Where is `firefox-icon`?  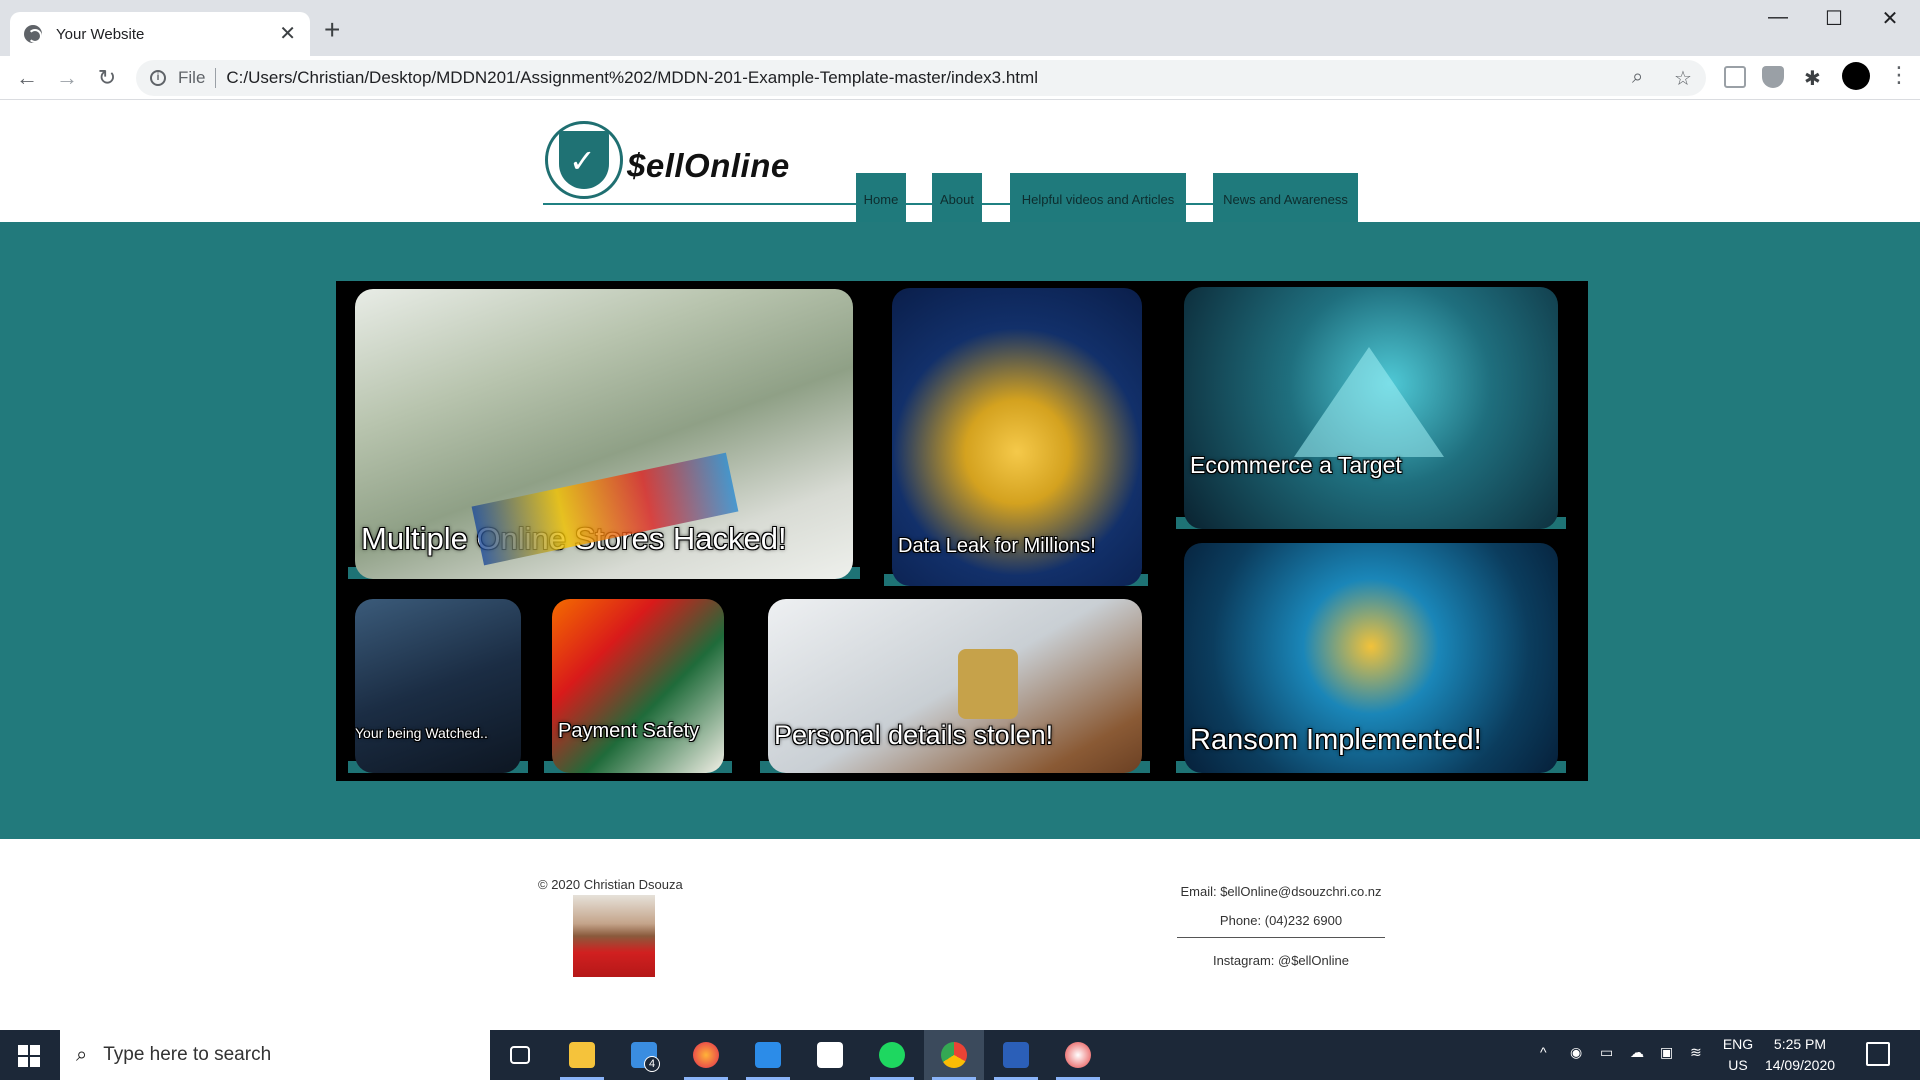
firefox-icon is located at coordinates (706, 1055).